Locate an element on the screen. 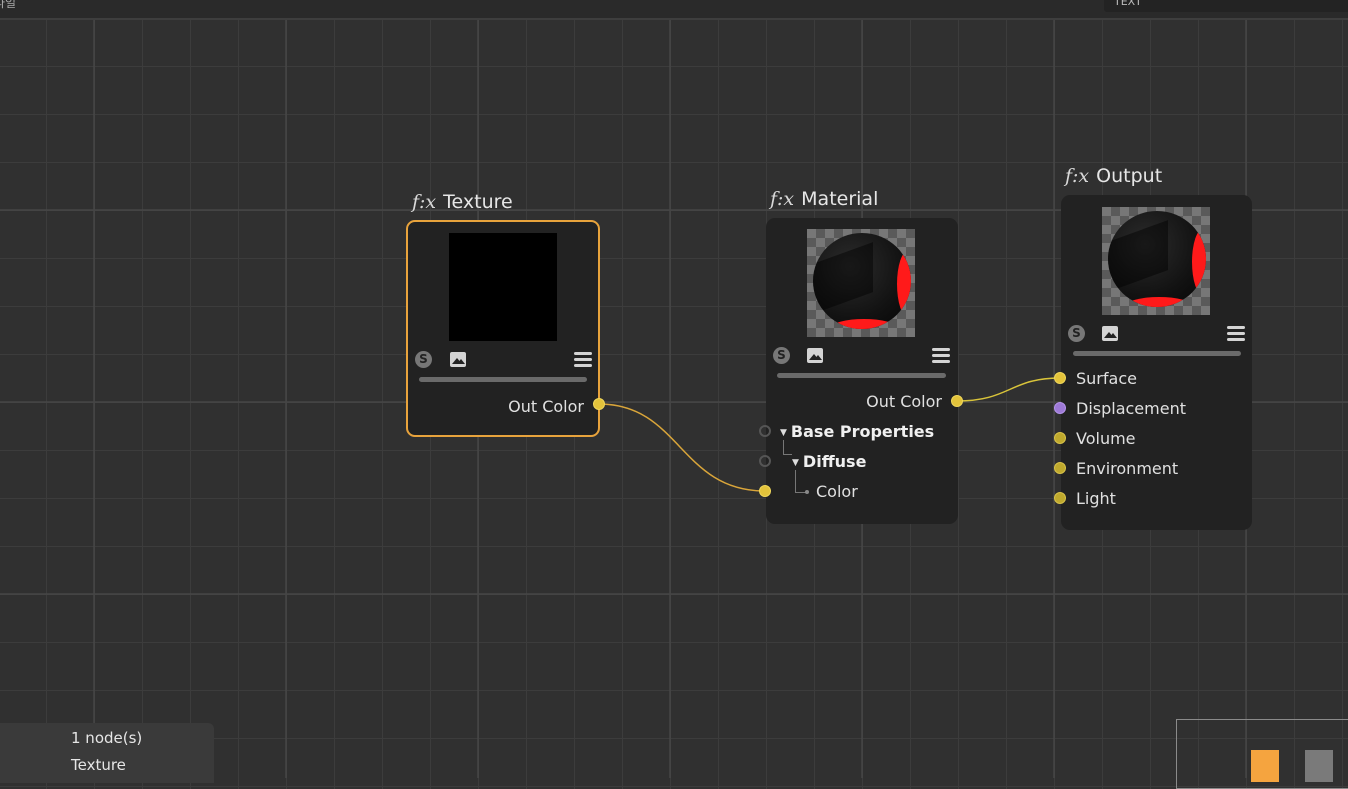 This screenshot has width=1348, height=789. material-color-input-port is located at coordinates (765, 491).